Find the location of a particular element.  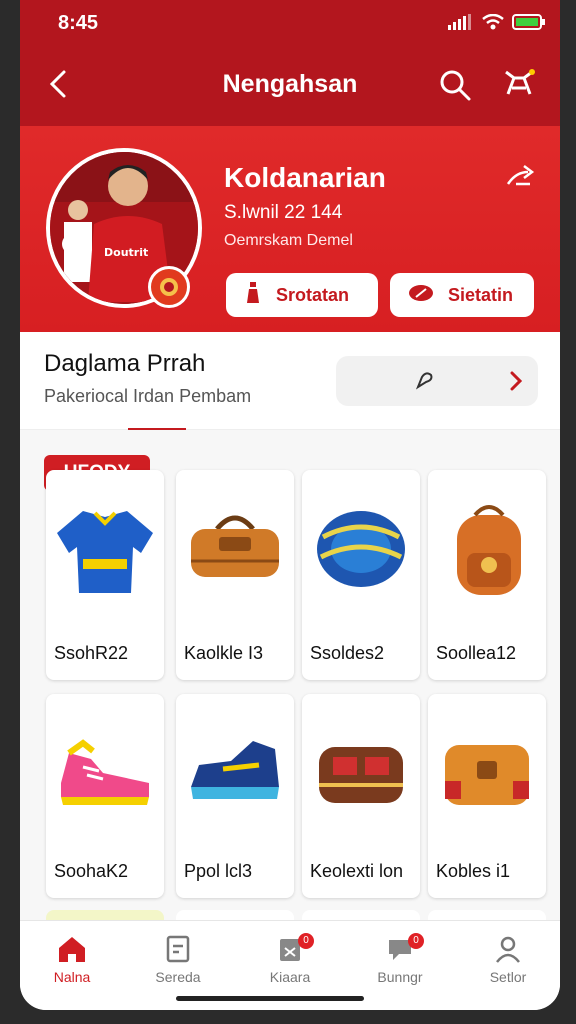

product-label: Keolexti lon is located at coordinates (357, 871).